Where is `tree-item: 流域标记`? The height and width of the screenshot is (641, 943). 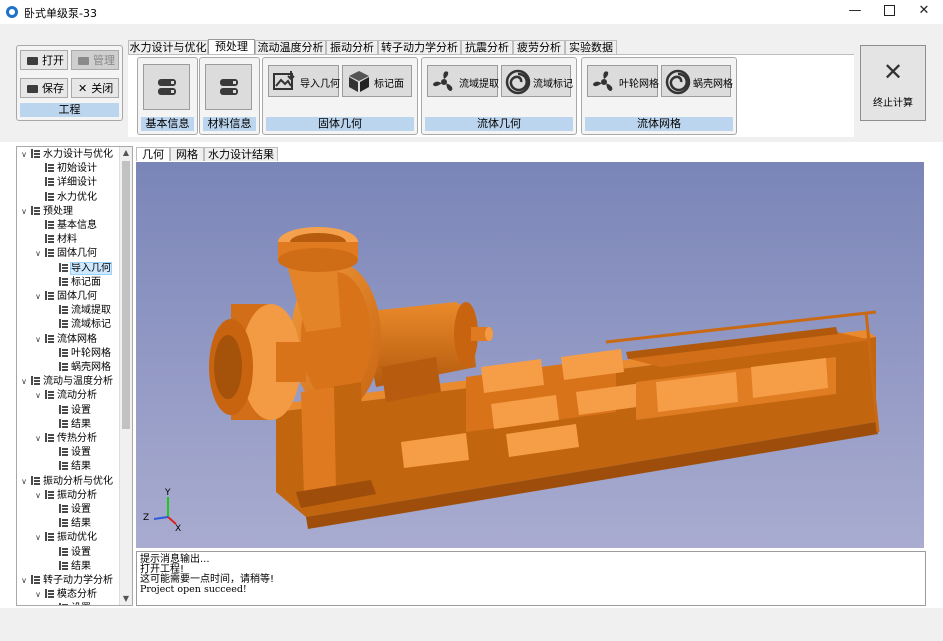
tree-item: 流域标记 is located at coordinates (79, 325).